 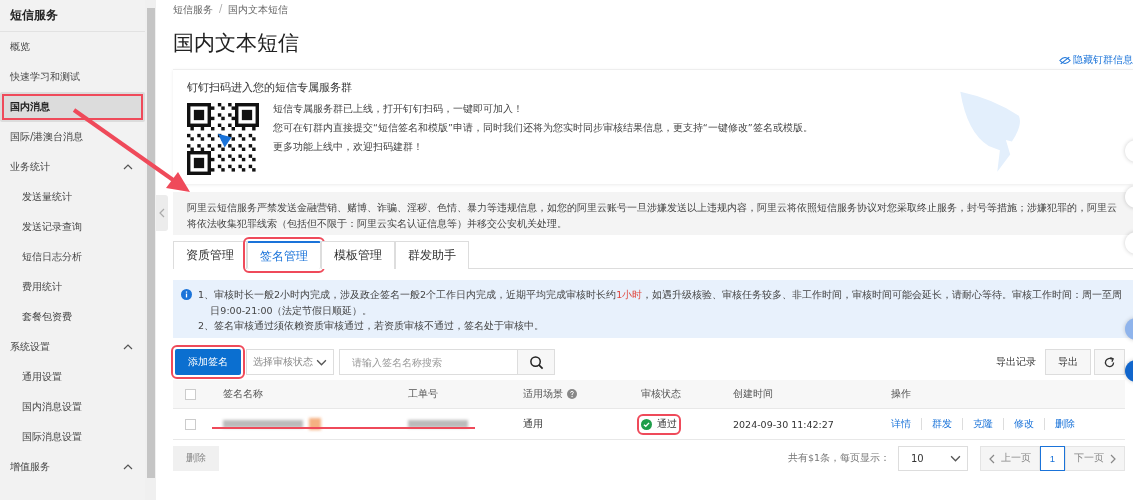 I want to click on column-header: 操作, so click(x=901, y=394).